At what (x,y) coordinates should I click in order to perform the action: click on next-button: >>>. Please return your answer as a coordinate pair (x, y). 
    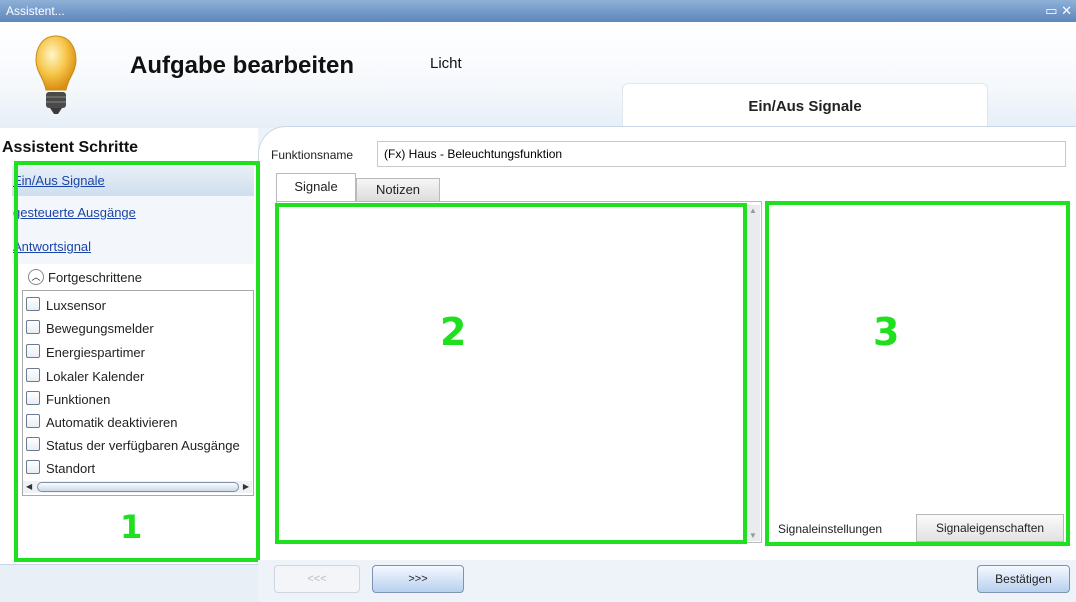
    Looking at the image, I should click on (418, 579).